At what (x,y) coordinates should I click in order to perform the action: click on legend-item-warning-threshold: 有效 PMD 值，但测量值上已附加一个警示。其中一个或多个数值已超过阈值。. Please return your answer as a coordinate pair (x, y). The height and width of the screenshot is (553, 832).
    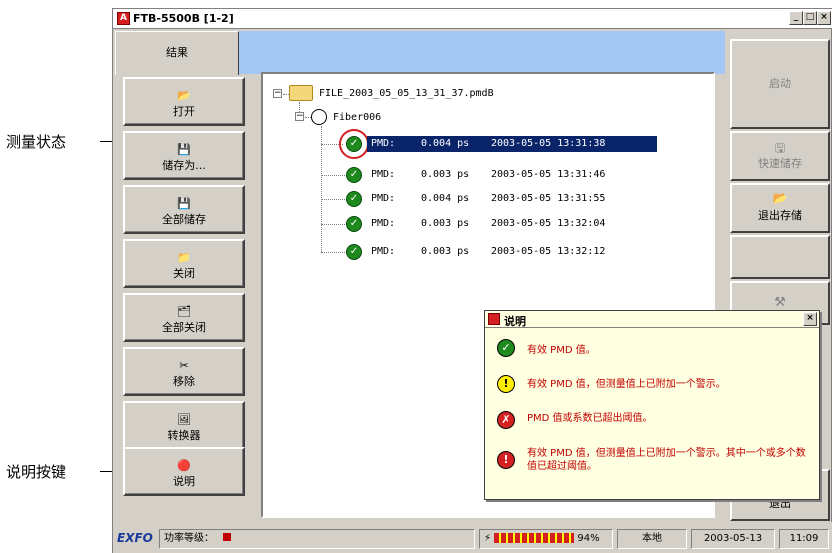
    Looking at the image, I should click on (666, 460).